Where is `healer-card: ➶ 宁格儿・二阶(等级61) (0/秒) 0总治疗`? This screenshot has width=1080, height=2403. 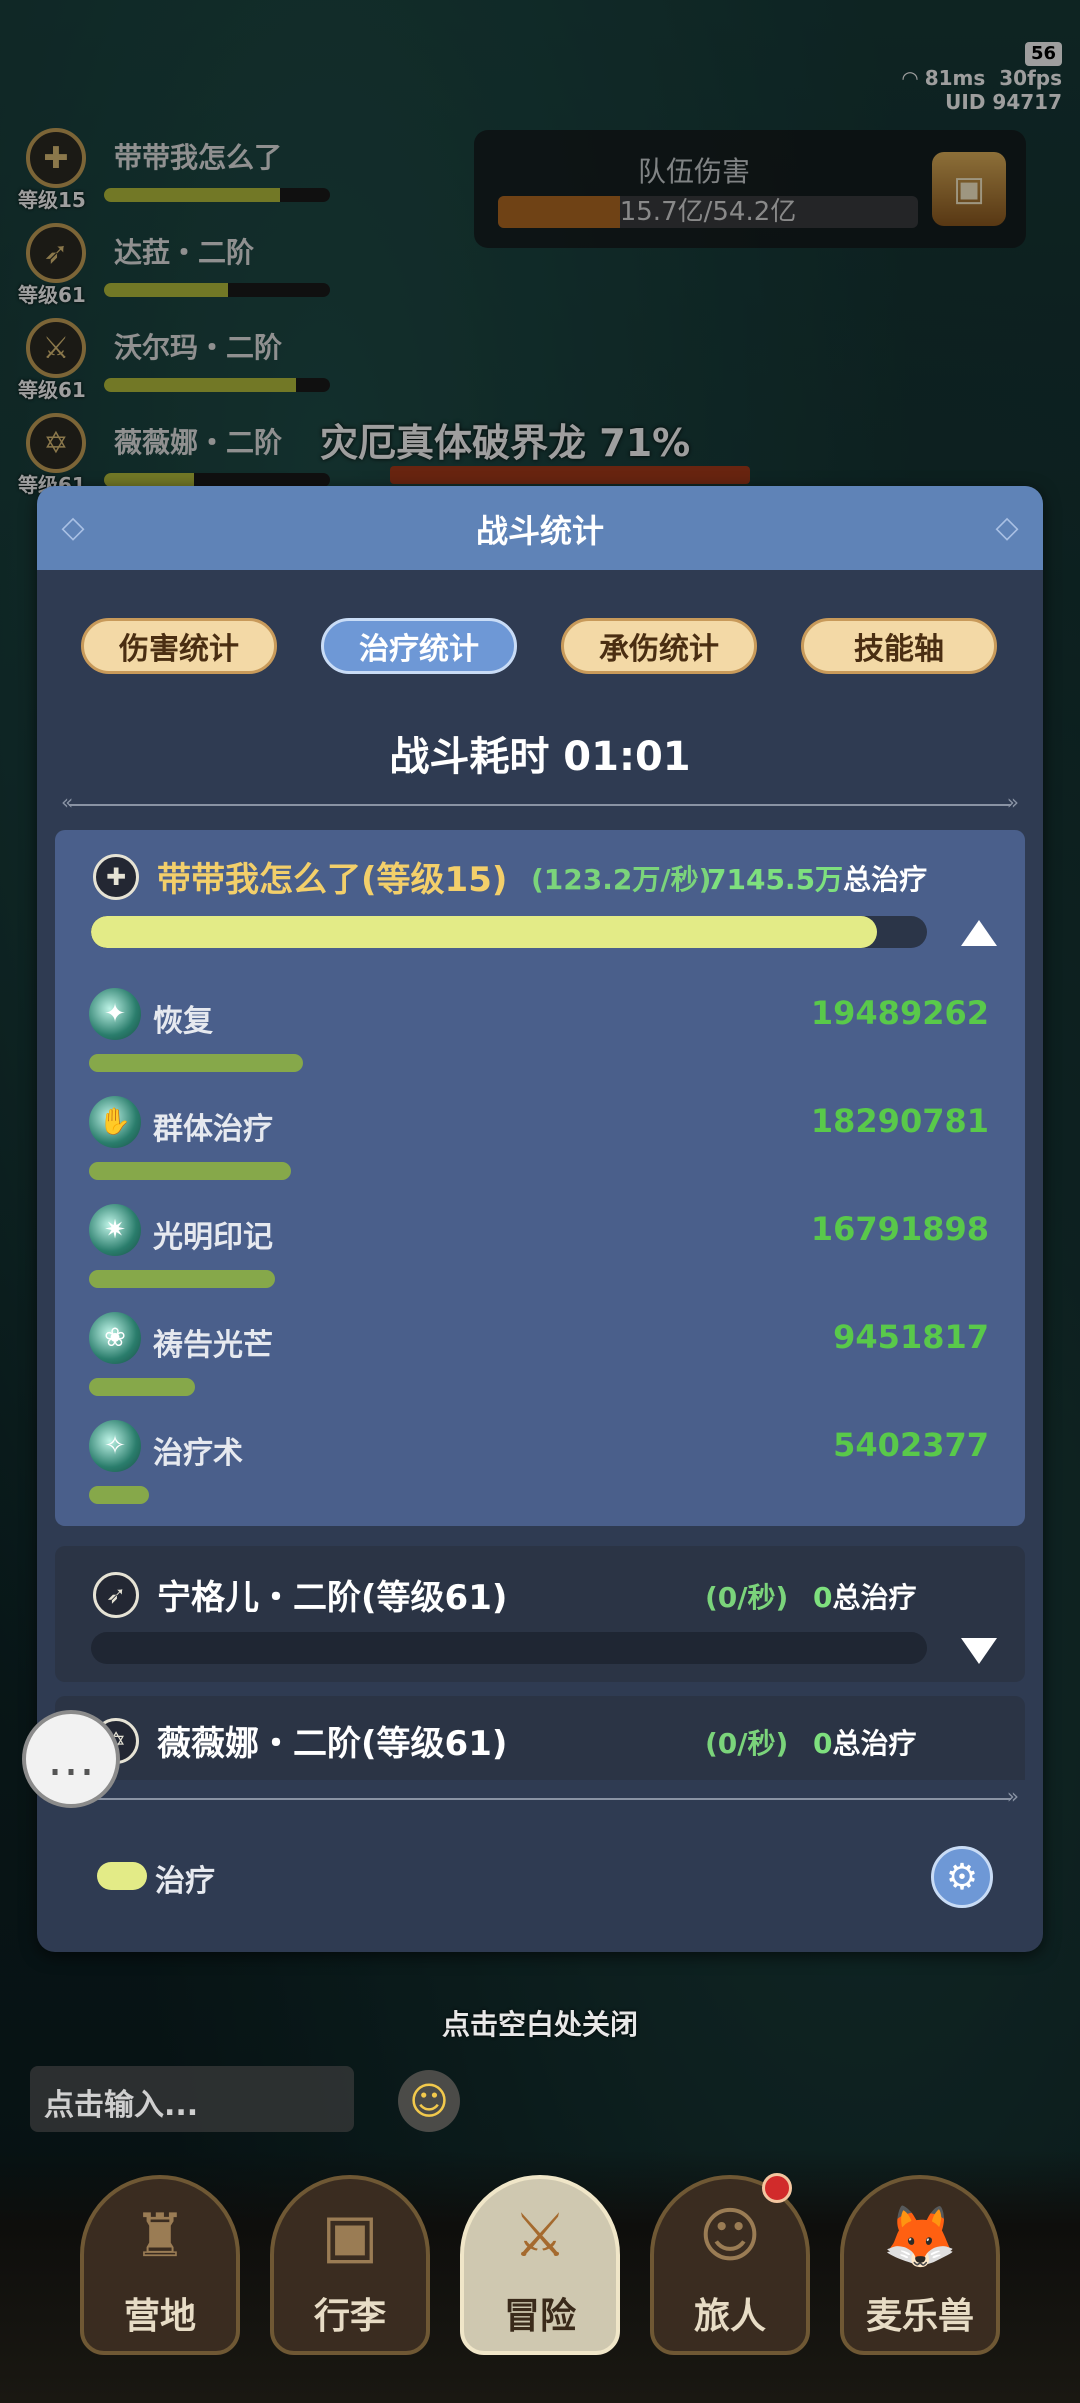
healer-card: ➶ 宁格儿・二阶(等级61) (0/秒) 0总治疗 is located at coordinates (540, 1614).